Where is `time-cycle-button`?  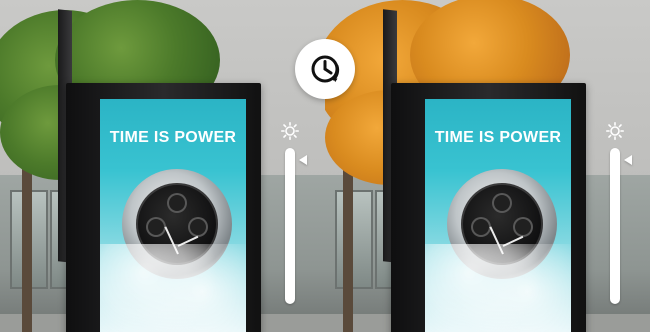
time-cycle-button is located at coordinates (325, 69).